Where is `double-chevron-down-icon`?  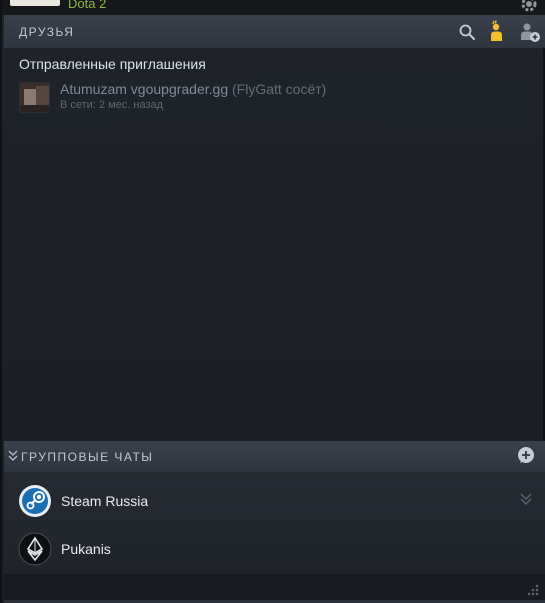
double-chevron-down-icon is located at coordinates (13, 456).